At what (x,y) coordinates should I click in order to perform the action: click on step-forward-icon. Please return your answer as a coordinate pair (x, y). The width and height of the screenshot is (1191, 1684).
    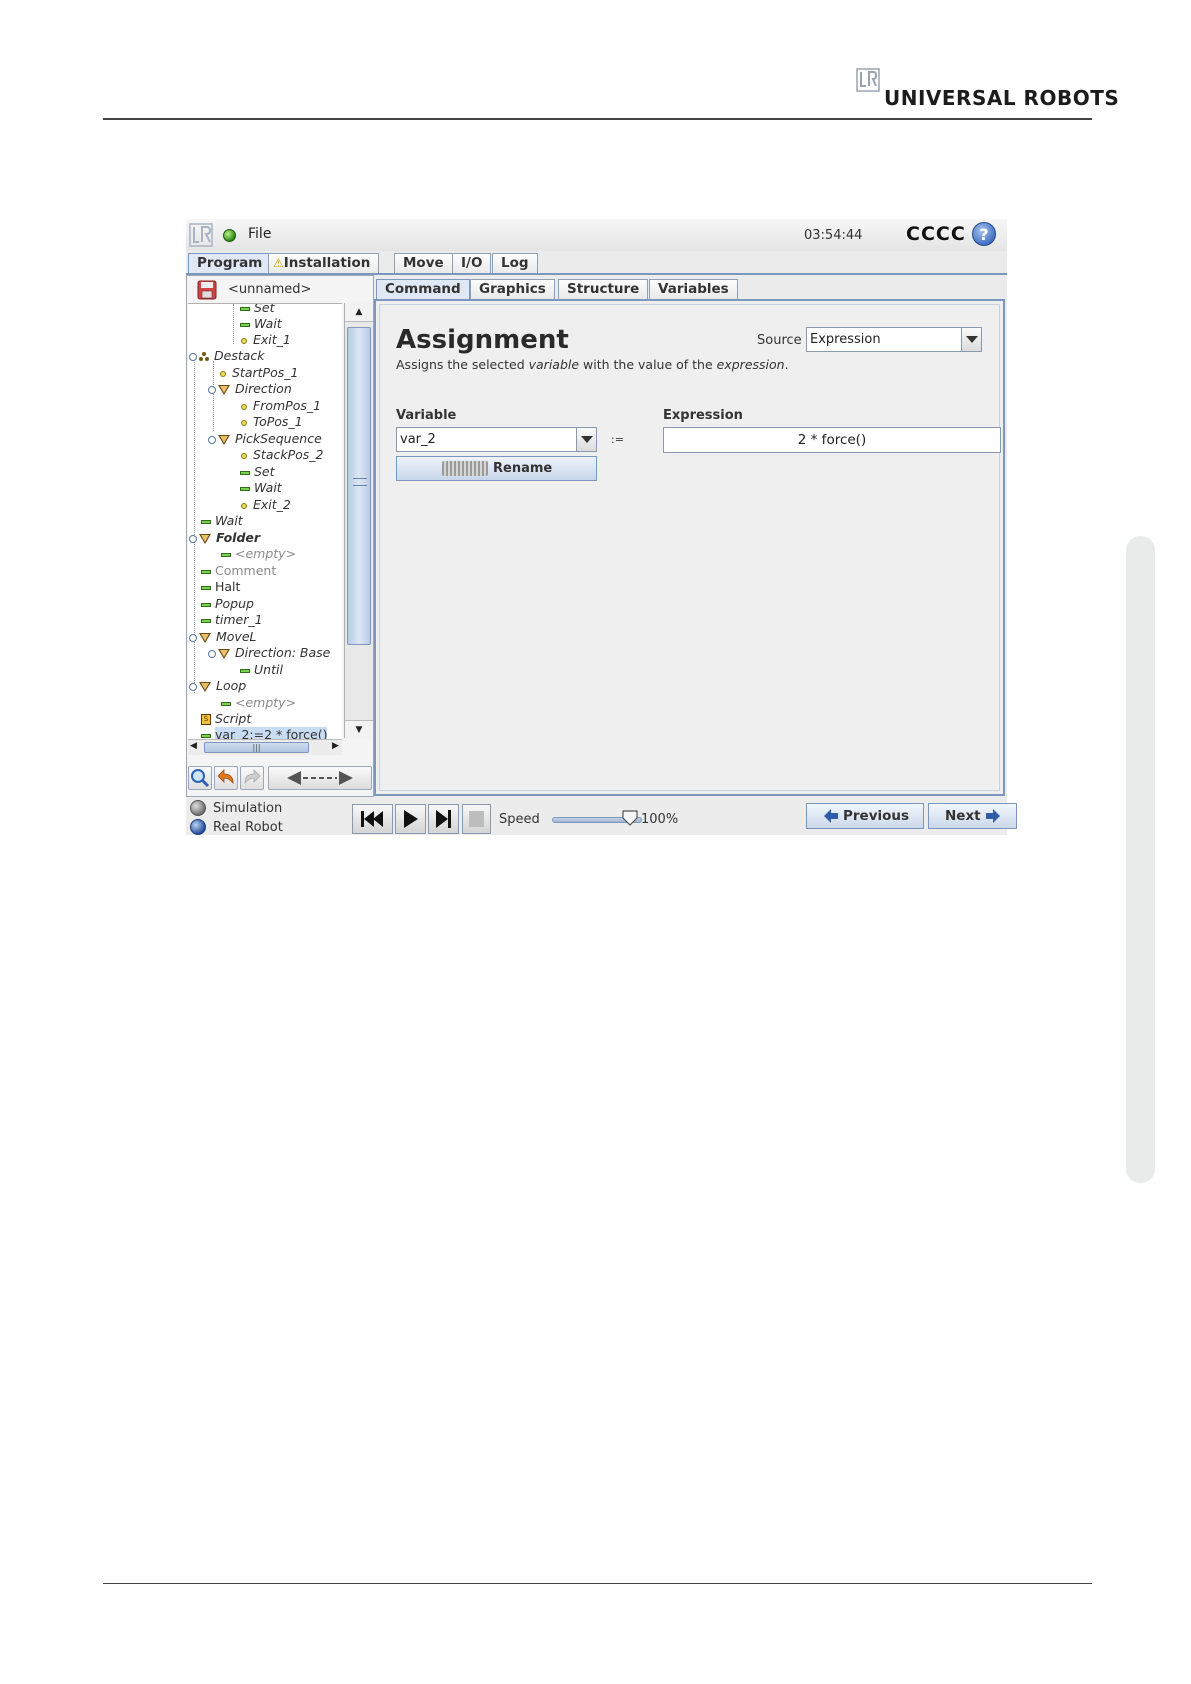
    Looking at the image, I should click on (443, 819).